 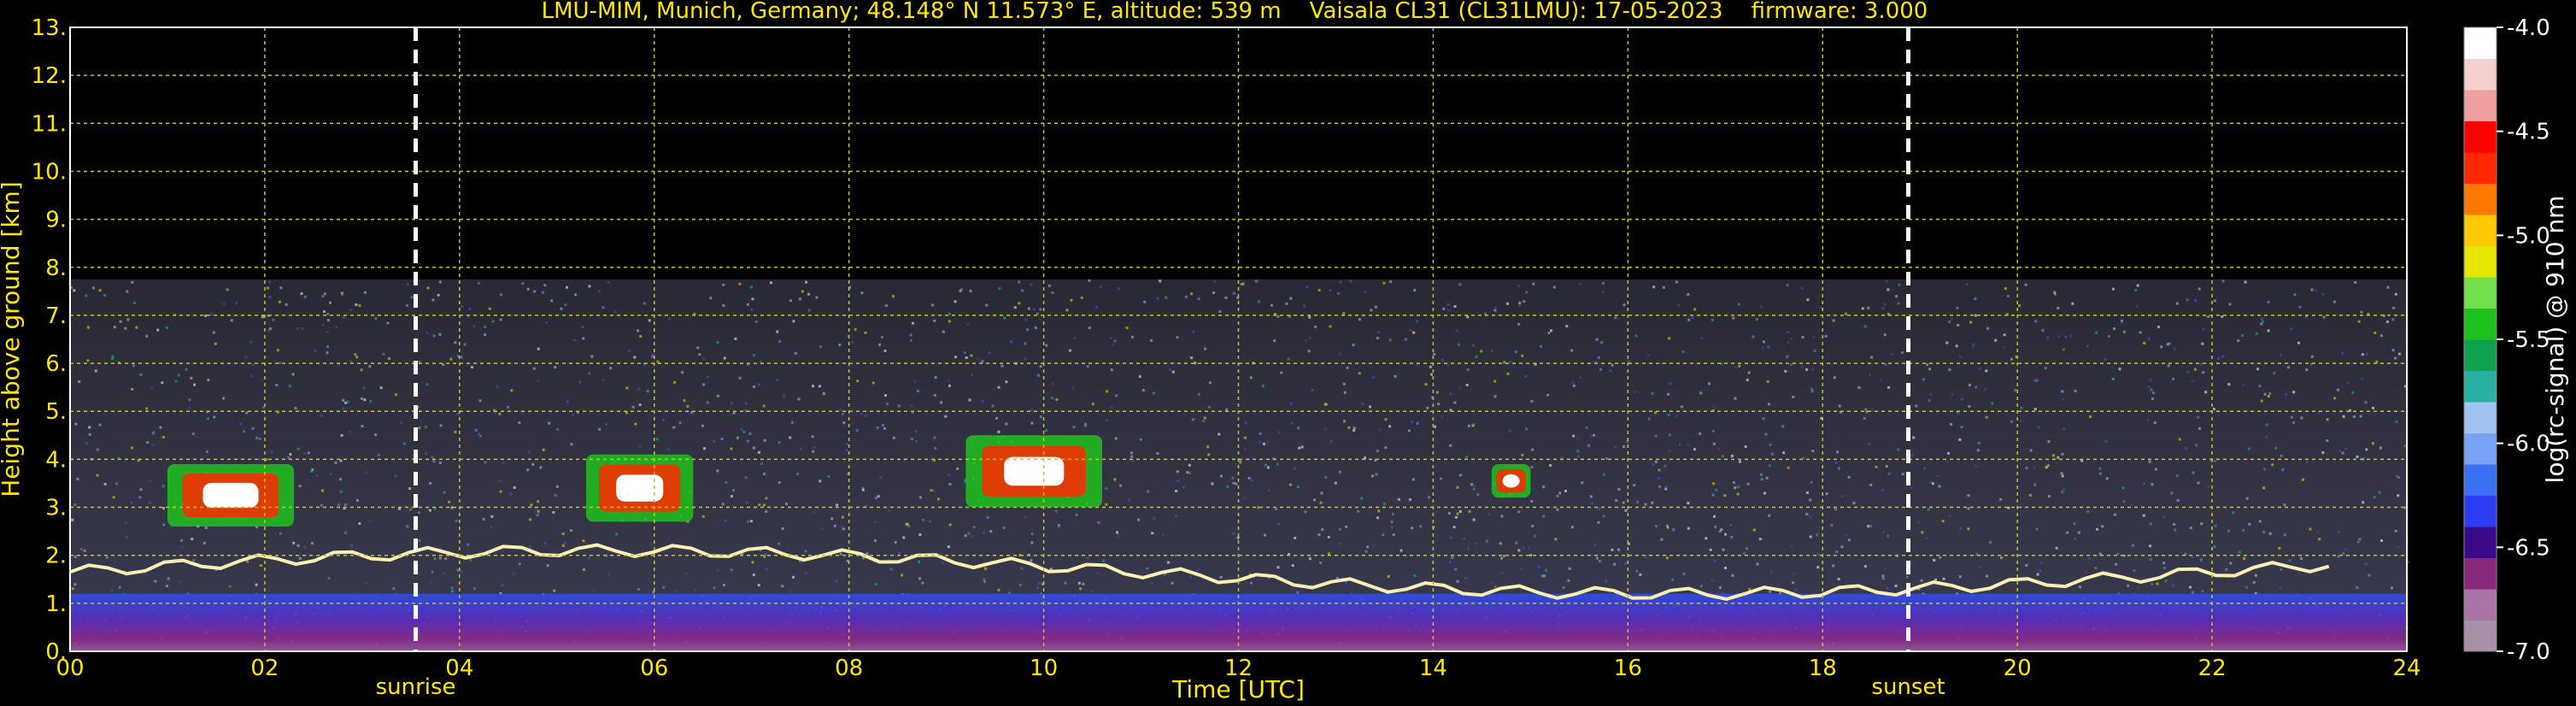 I want to click on cloud-center, so click(x=230, y=495).